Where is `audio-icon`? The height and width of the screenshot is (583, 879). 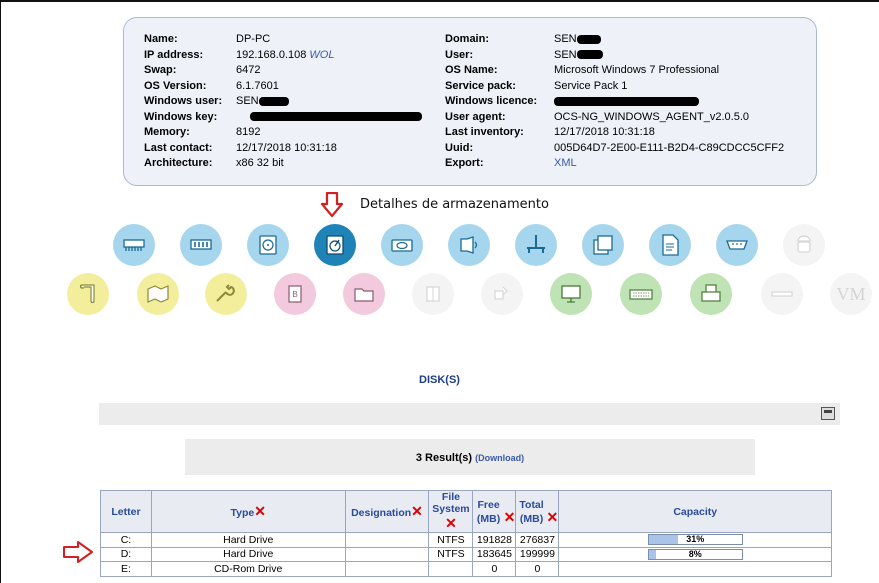
audio-icon is located at coordinates (469, 245).